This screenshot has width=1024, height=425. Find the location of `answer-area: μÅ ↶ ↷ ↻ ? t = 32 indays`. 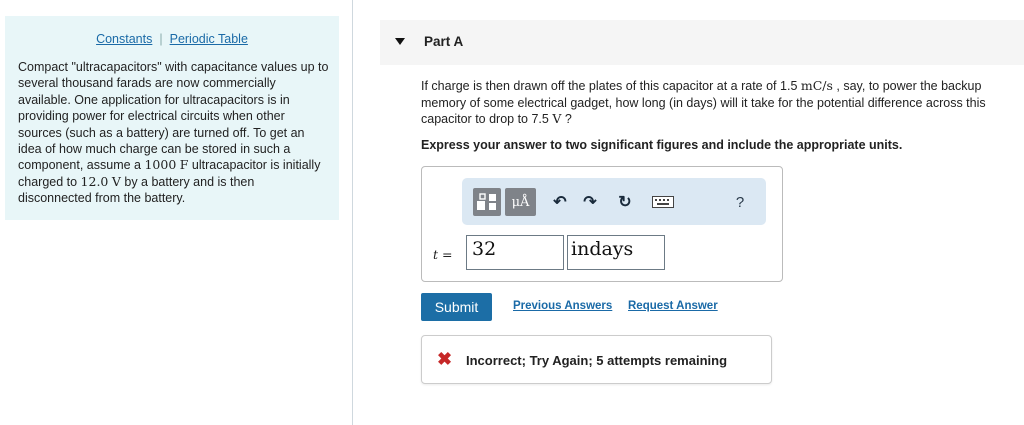

answer-area: μÅ ↶ ↷ ↻ ? t = 32 indays is located at coordinates (602, 224).